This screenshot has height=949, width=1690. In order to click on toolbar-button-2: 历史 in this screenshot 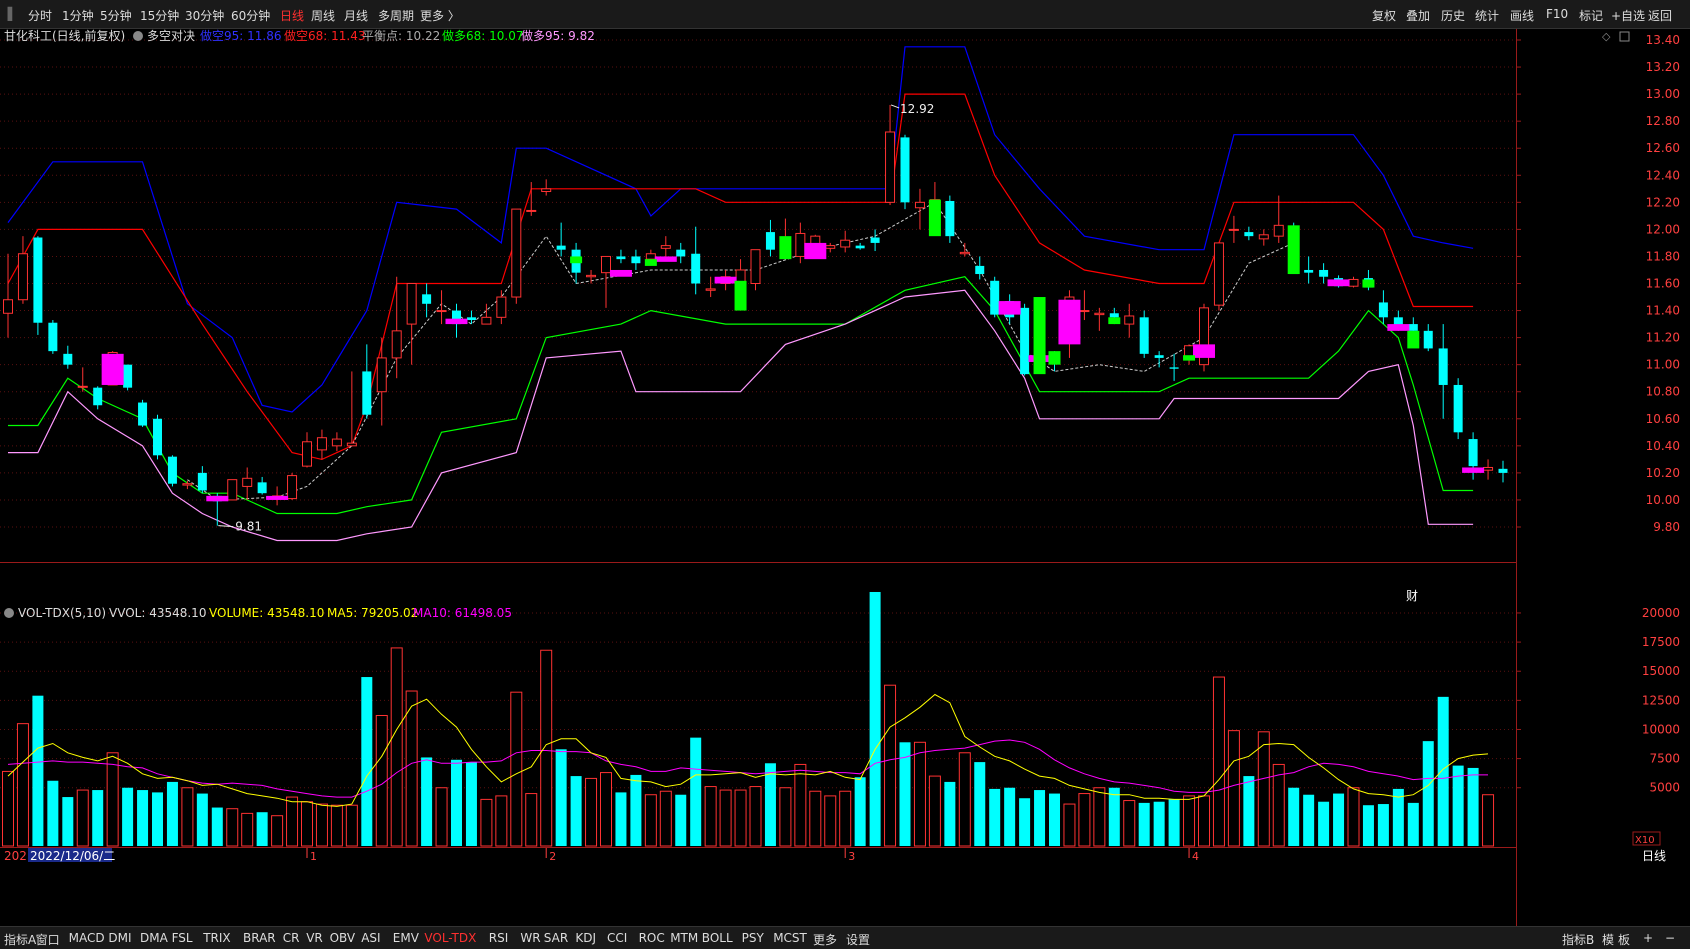, I will do `click(1453, 15)`.